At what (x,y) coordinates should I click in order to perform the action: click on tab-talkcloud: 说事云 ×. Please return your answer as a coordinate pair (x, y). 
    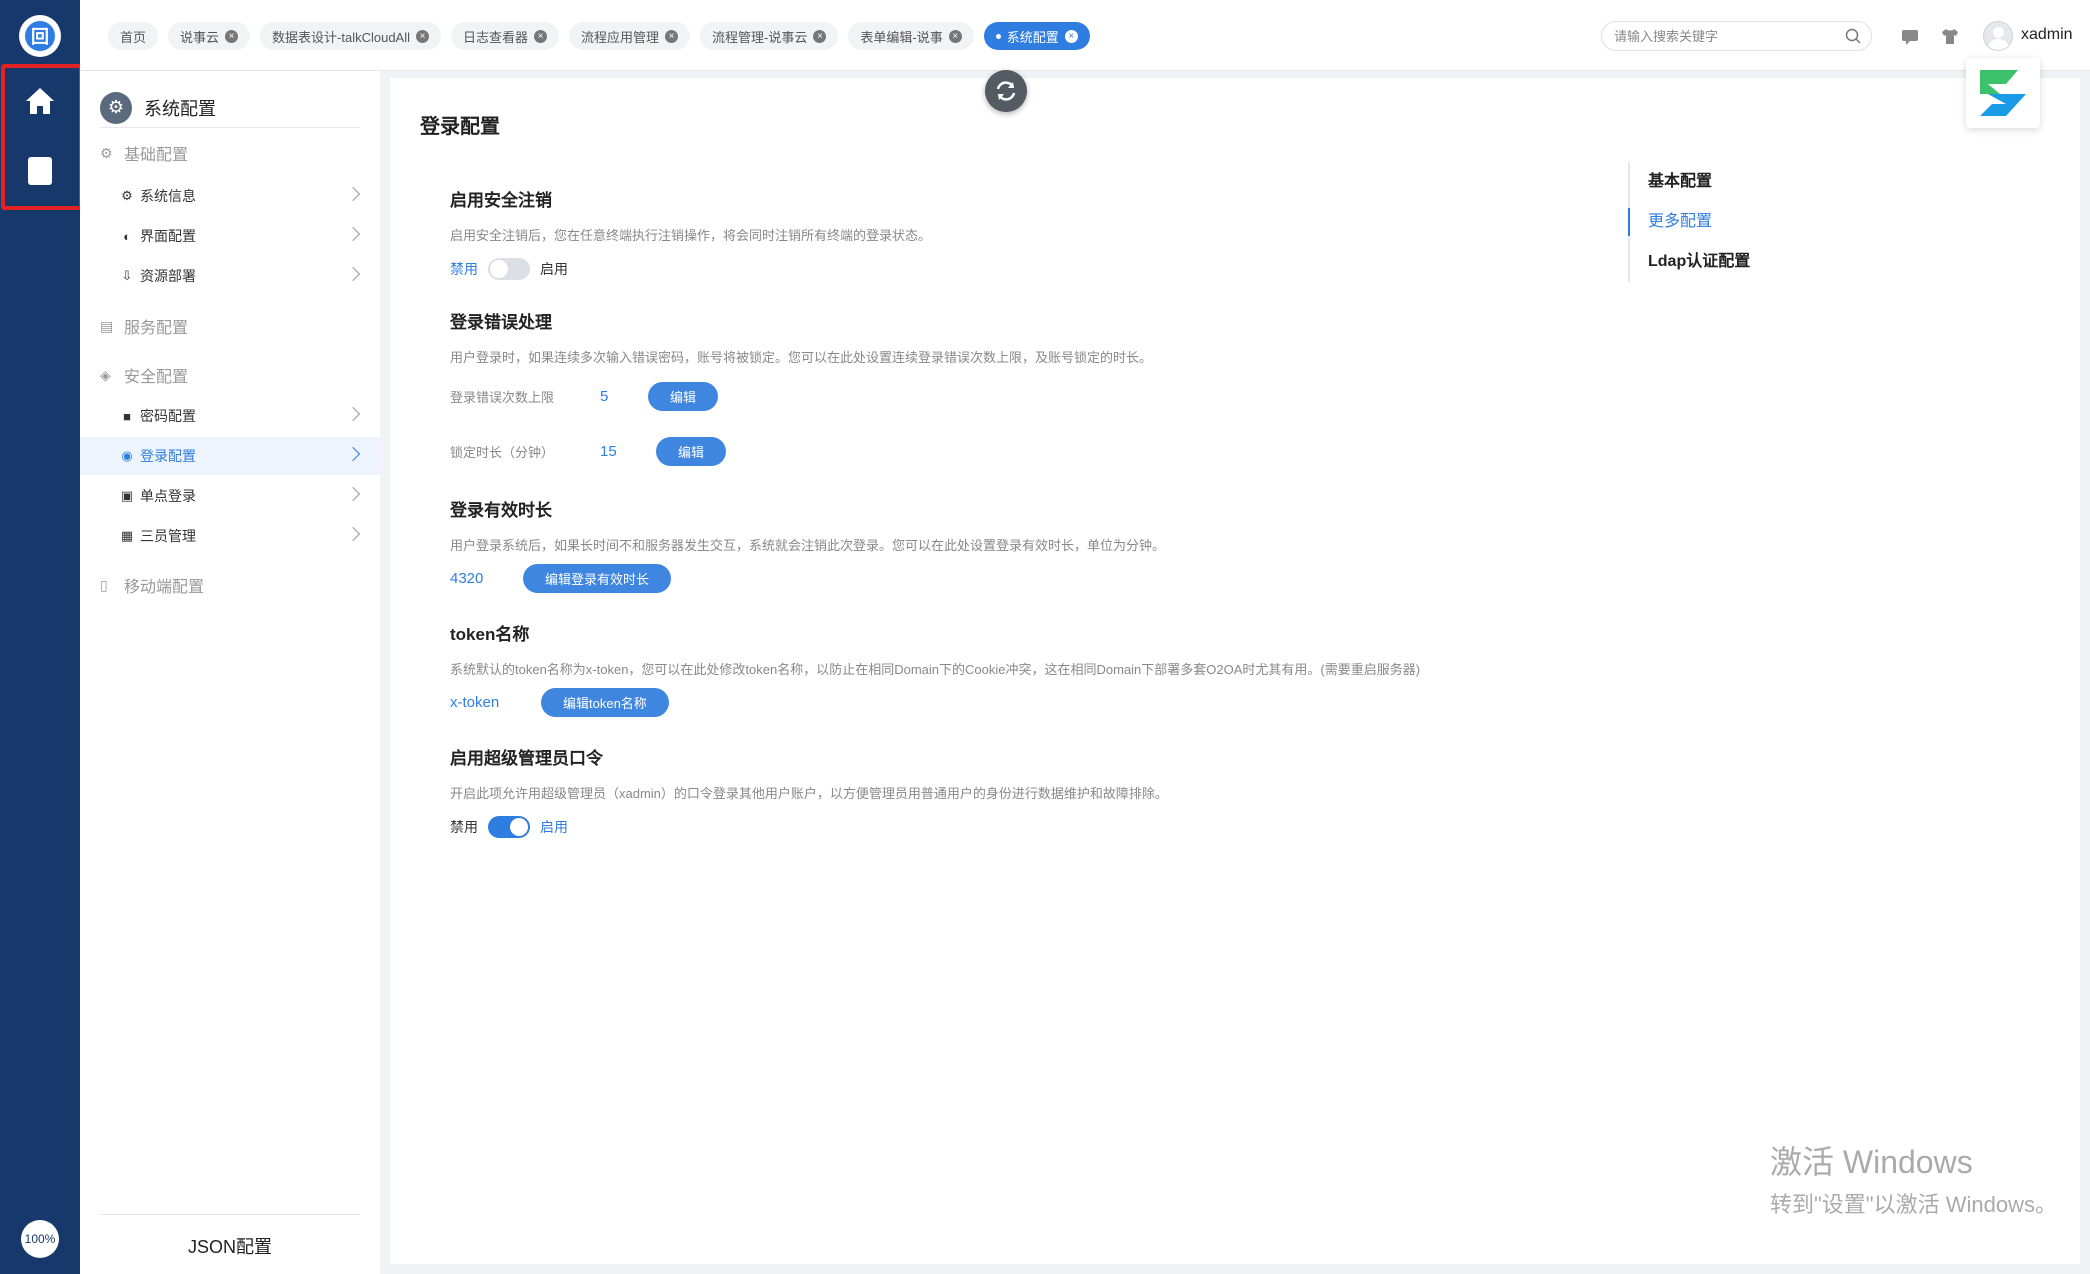
    Looking at the image, I should click on (209, 36).